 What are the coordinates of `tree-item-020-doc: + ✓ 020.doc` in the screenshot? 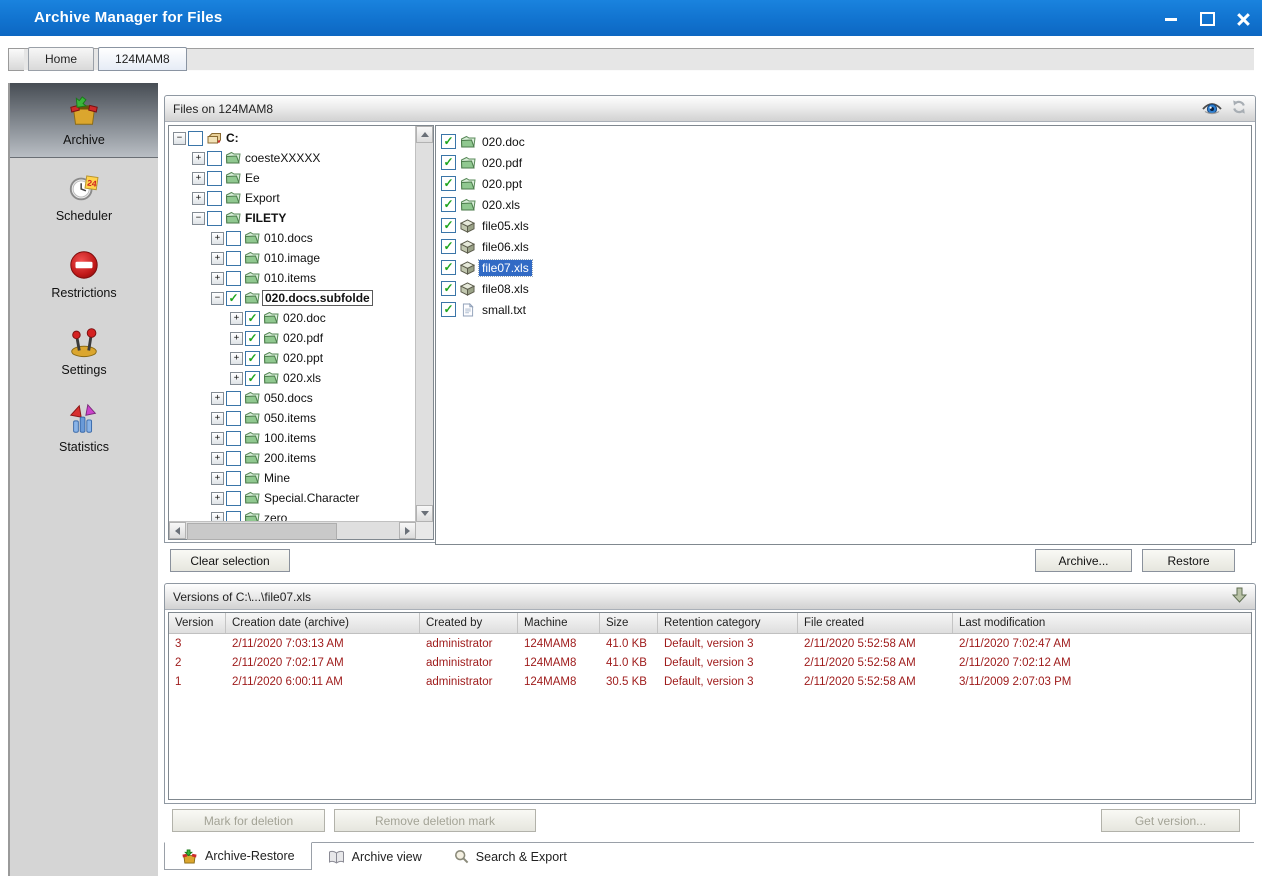 It's located at (292, 318).